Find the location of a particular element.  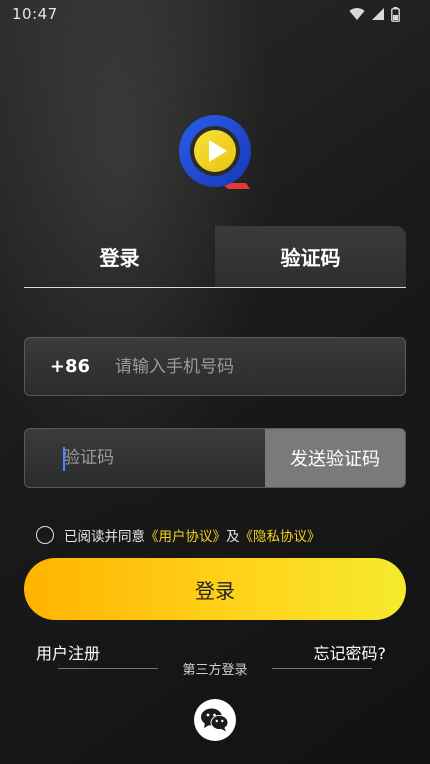

login-button: 登录 is located at coordinates (215, 589).